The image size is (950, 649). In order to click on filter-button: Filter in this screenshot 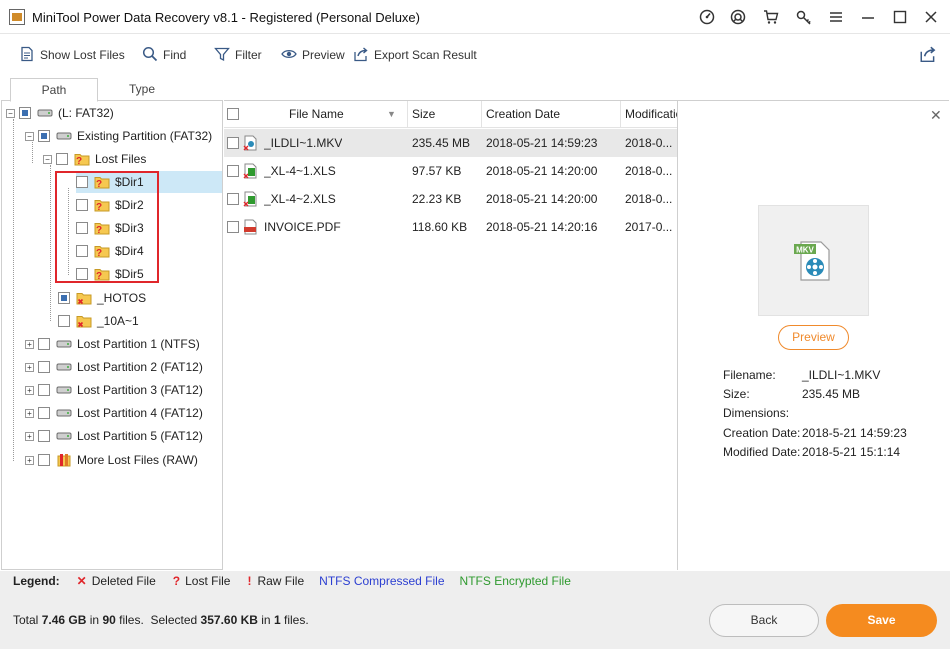, I will do `click(238, 55)`.